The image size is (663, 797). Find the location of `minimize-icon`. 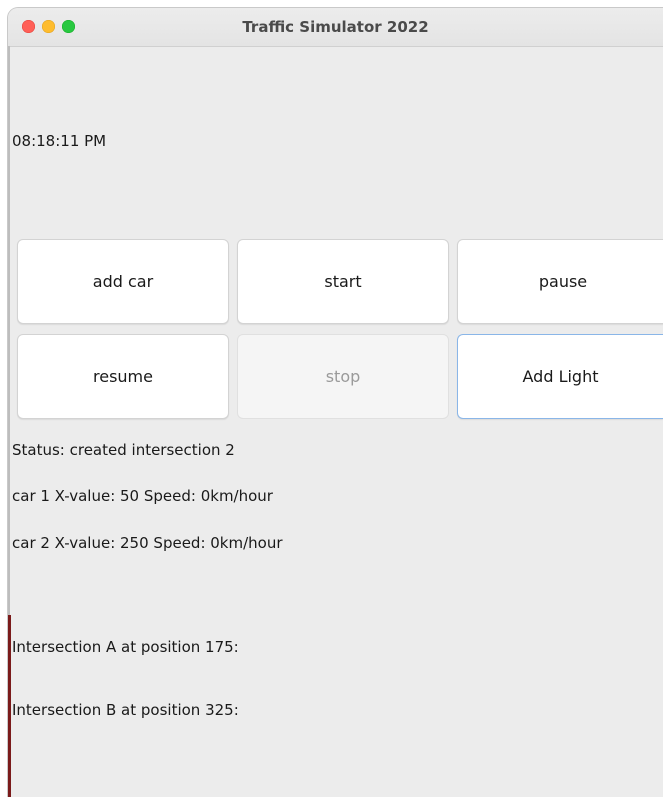

minimize-icon is located at coordinates (48, 26).